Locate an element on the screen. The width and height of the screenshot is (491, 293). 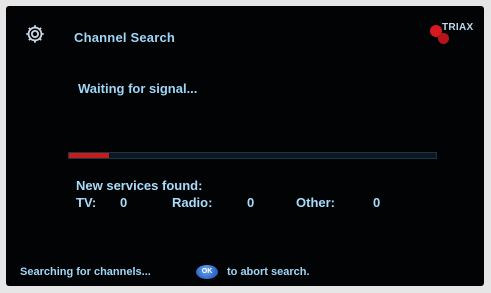
radio-label: Radio: is located at coordinates (192, 202).